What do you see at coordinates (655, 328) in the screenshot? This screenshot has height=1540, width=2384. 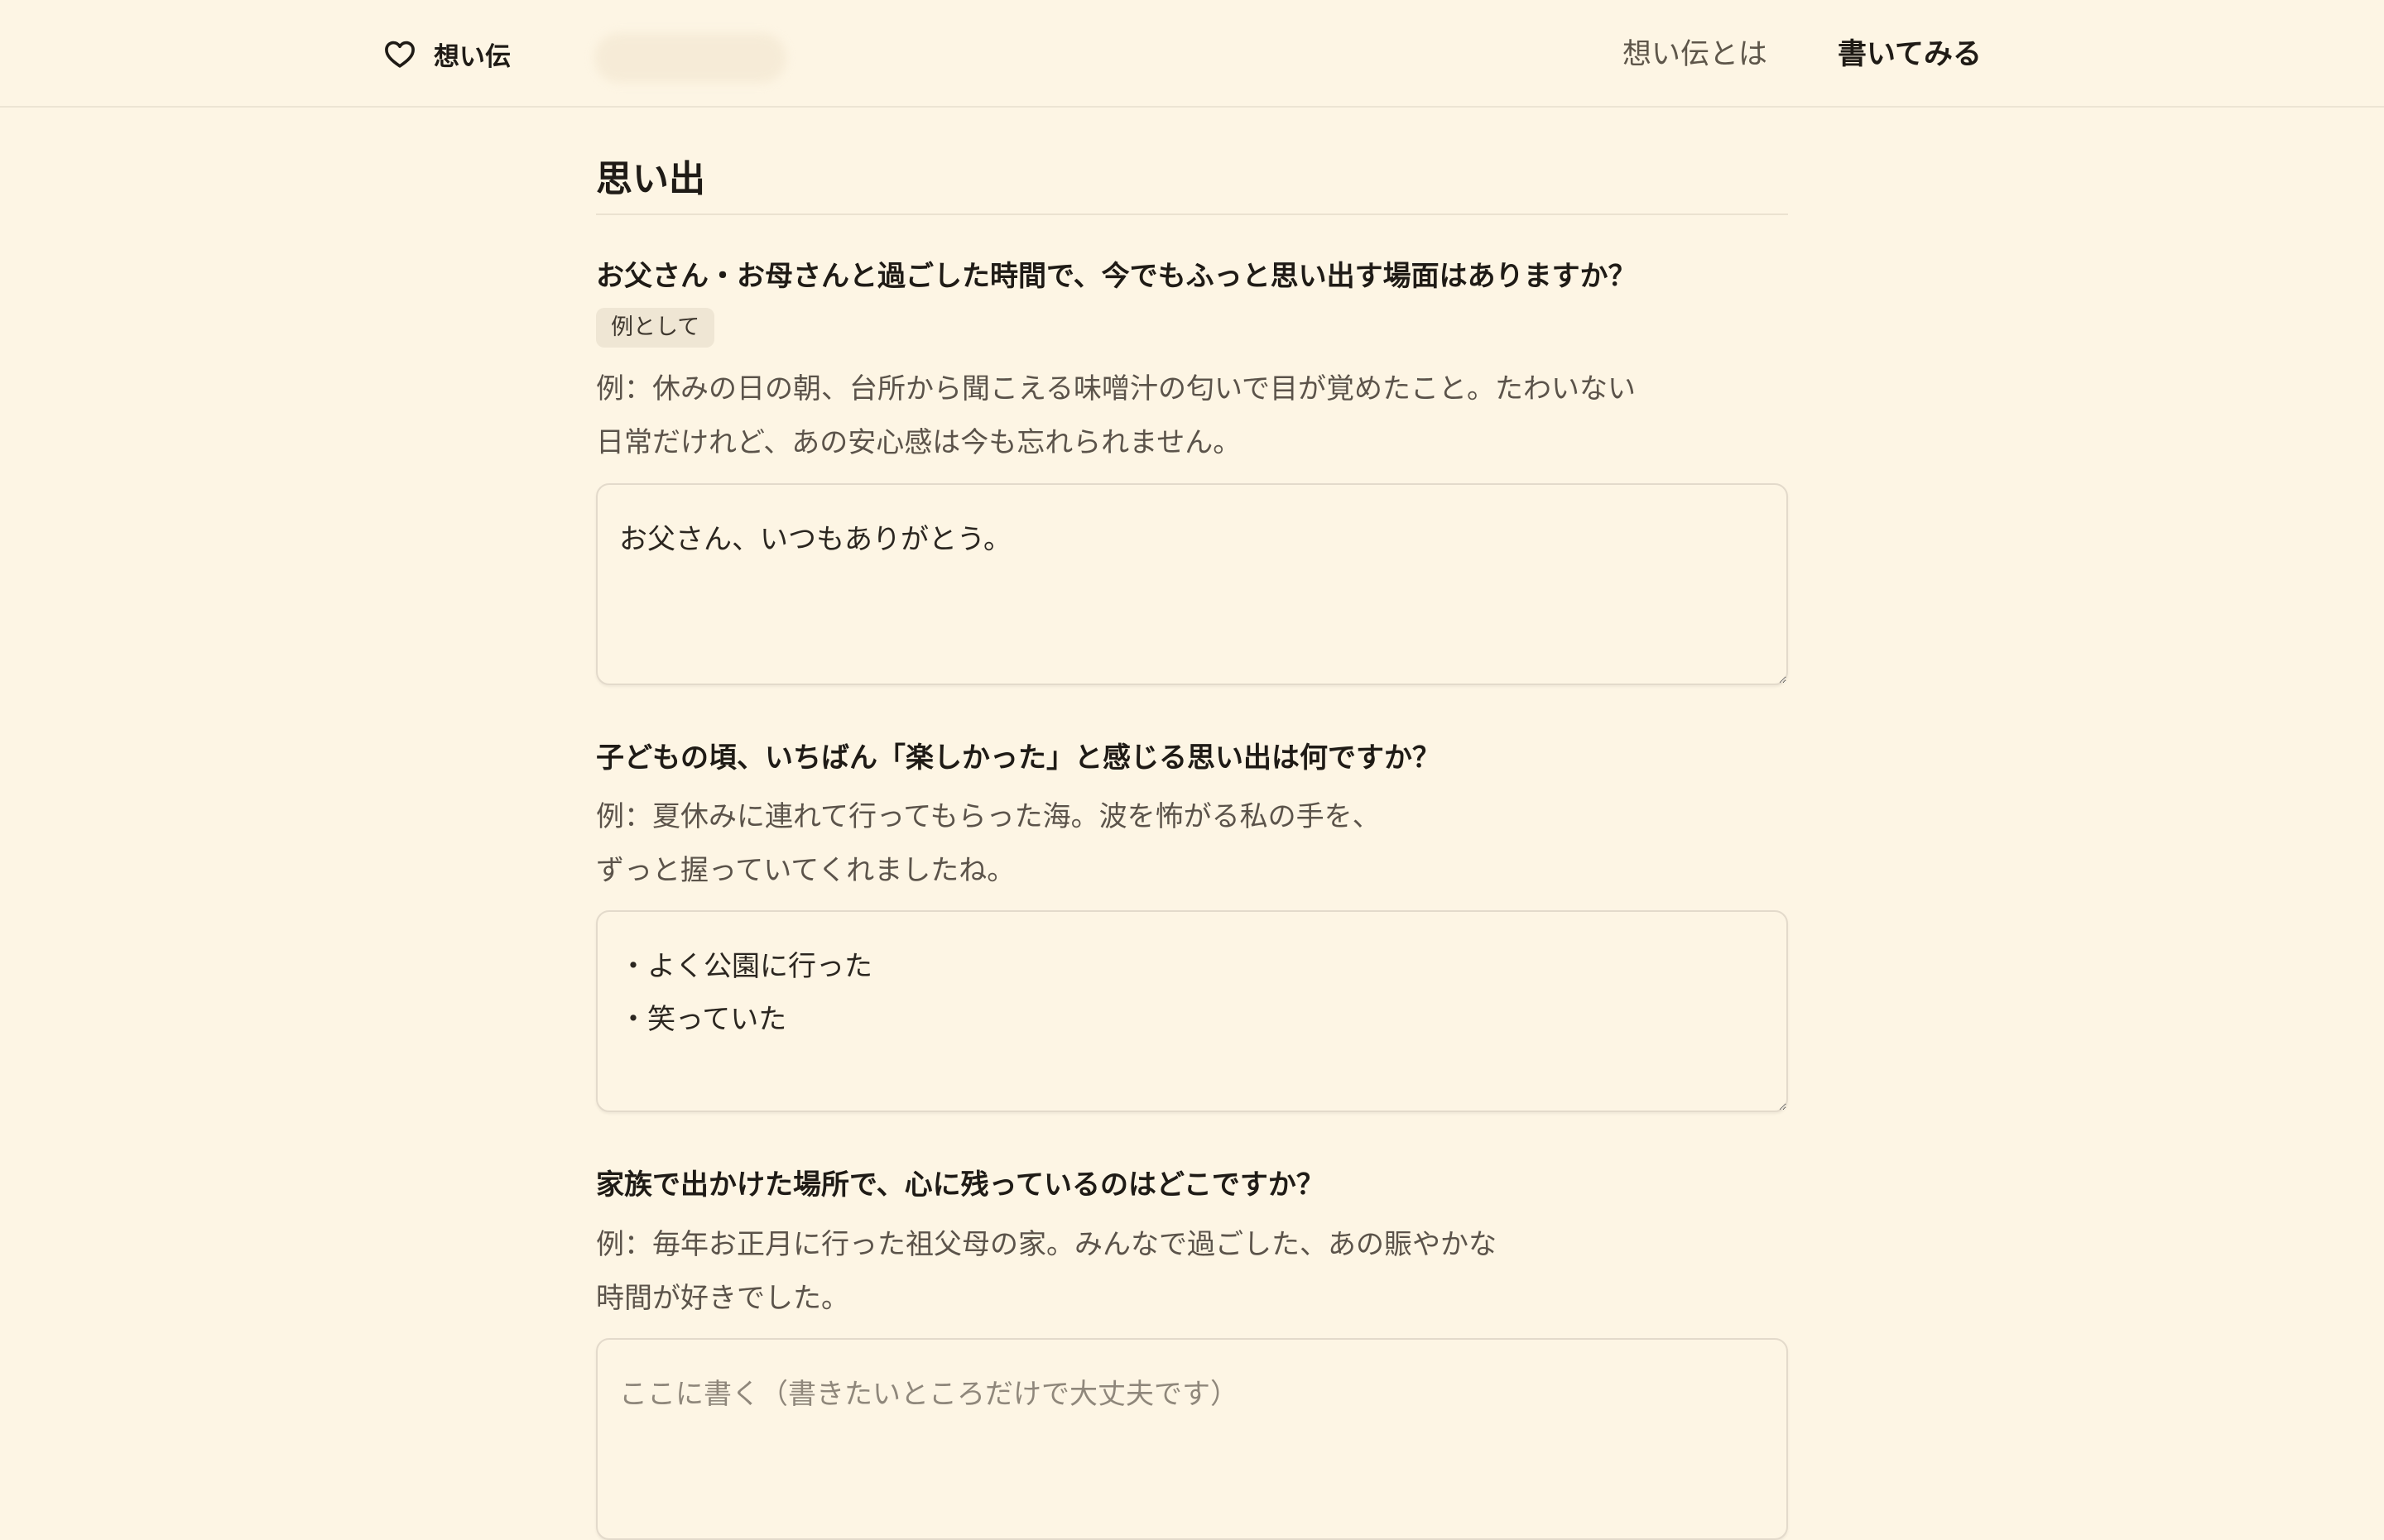 I see `example-badge: 例として` at bounding box center [655, 328].